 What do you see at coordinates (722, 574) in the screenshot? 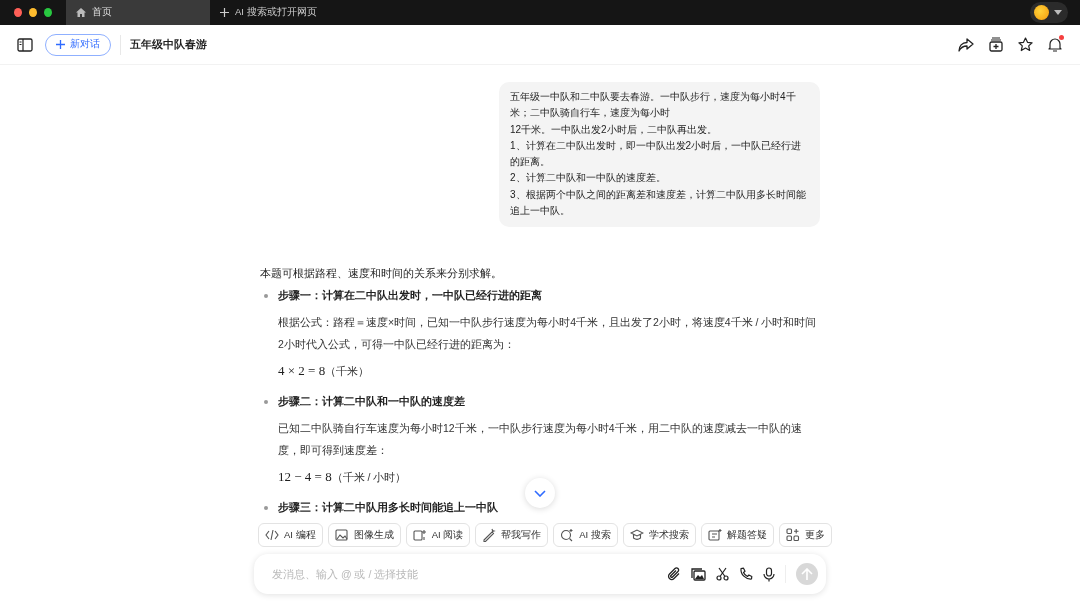
I see `scissors-icon` at bounding box center [722, 574].